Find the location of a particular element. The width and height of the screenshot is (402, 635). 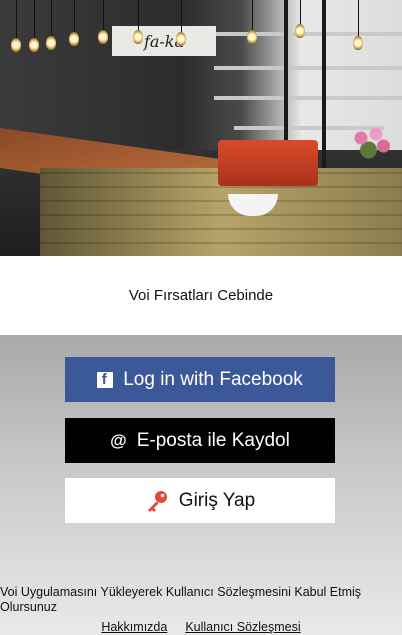

tagline: Voi Fırsatları Cebinde is located at coordinates (201, 295).